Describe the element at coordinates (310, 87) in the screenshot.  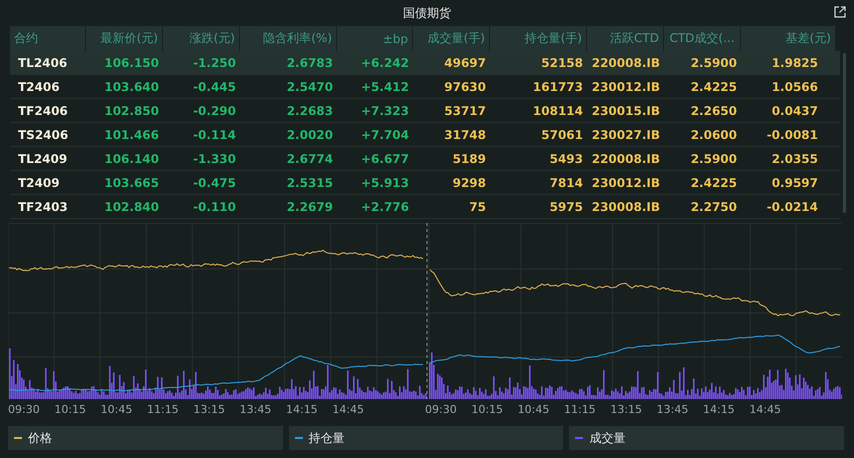
I see `table-cell-text: 2.5470` at that location.